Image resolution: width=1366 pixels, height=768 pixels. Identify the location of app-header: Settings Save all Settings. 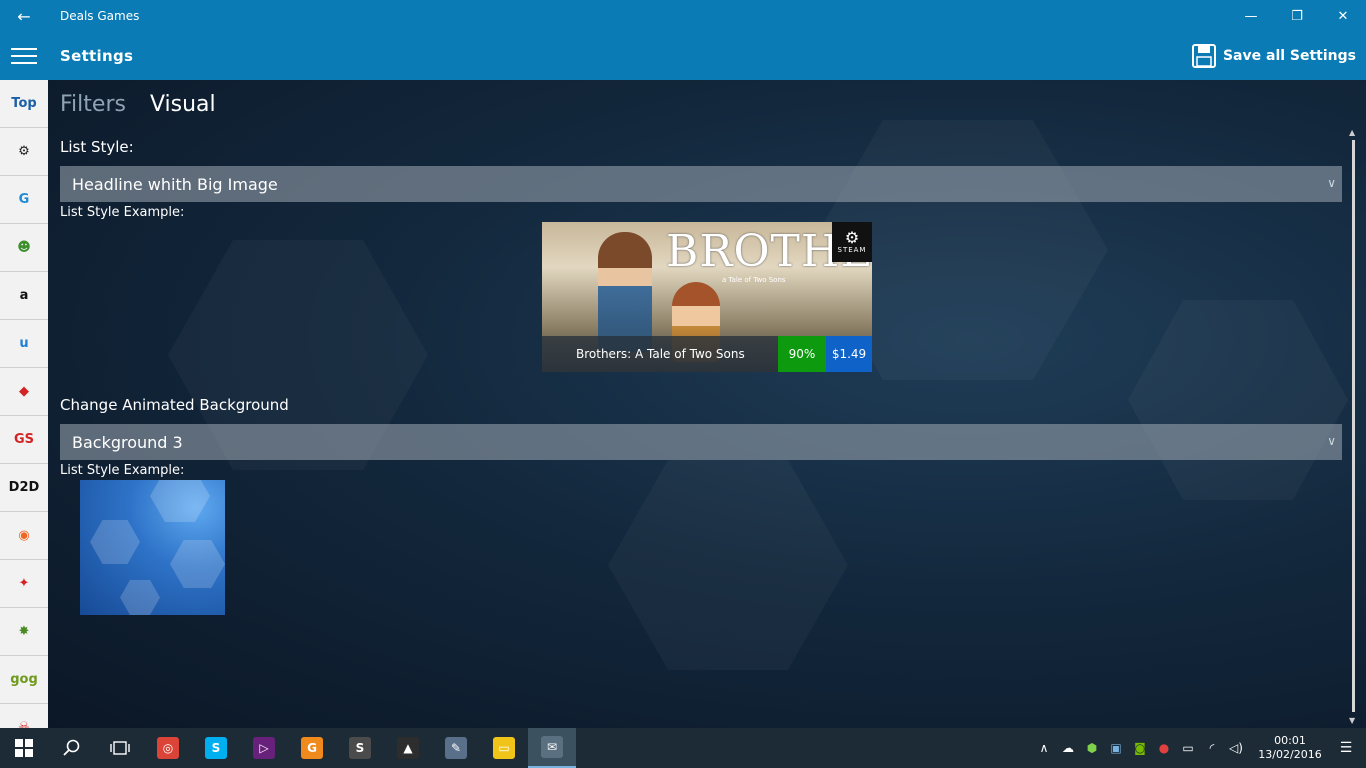
(683, 56).